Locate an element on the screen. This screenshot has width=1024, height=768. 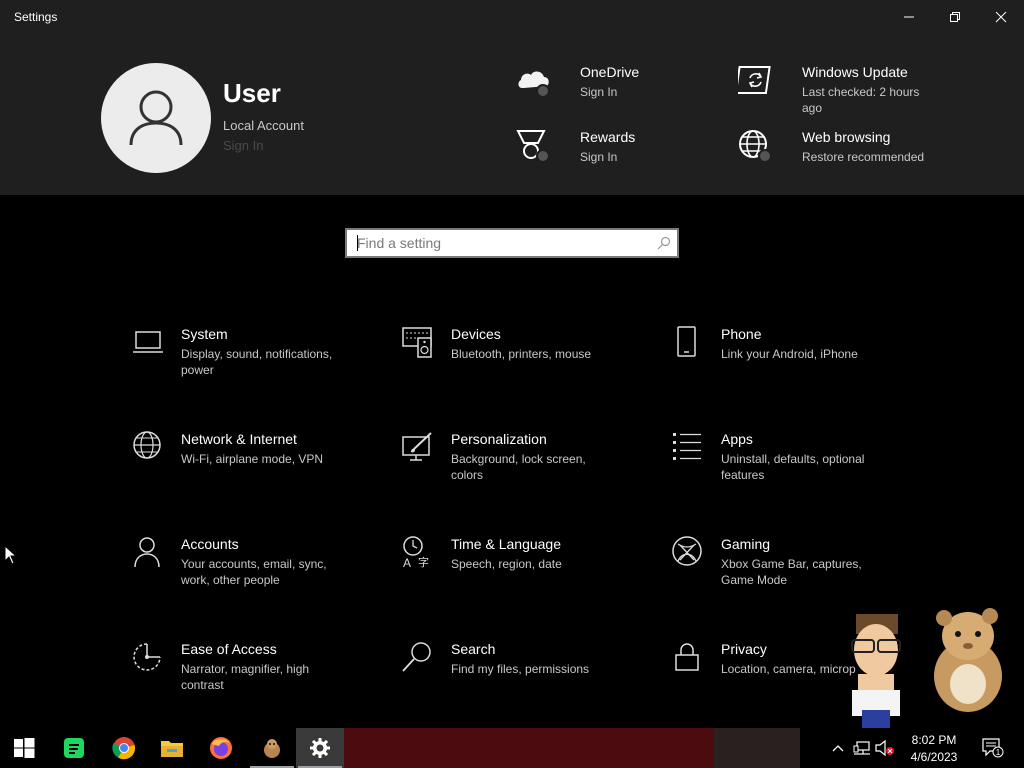
category-title: Apps is located at coordinates (737, 439).